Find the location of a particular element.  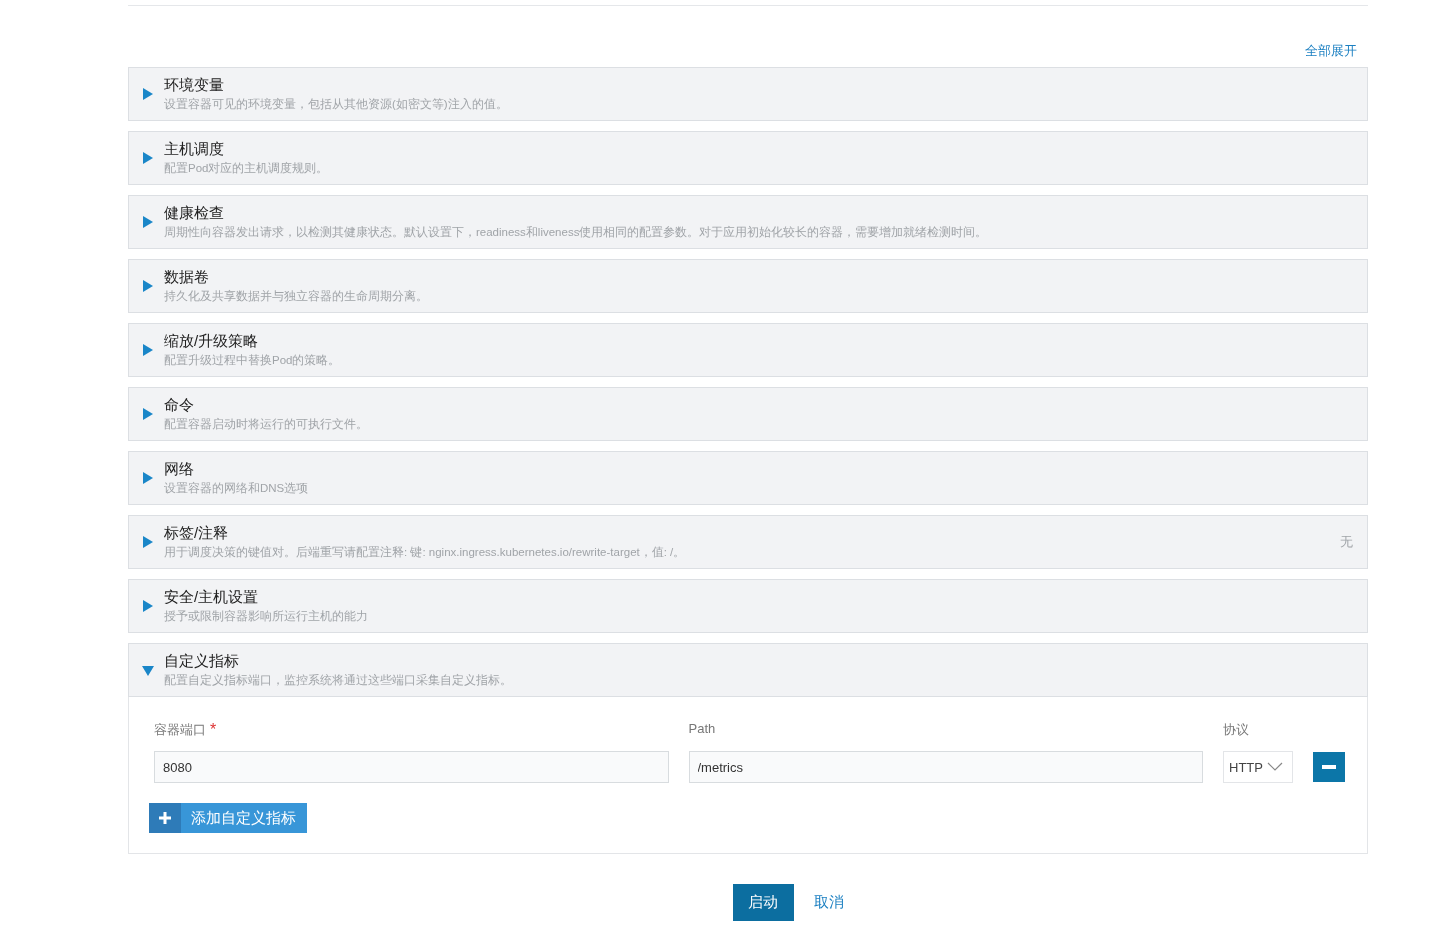

minus-icon is located at coordinates (1329, 767).